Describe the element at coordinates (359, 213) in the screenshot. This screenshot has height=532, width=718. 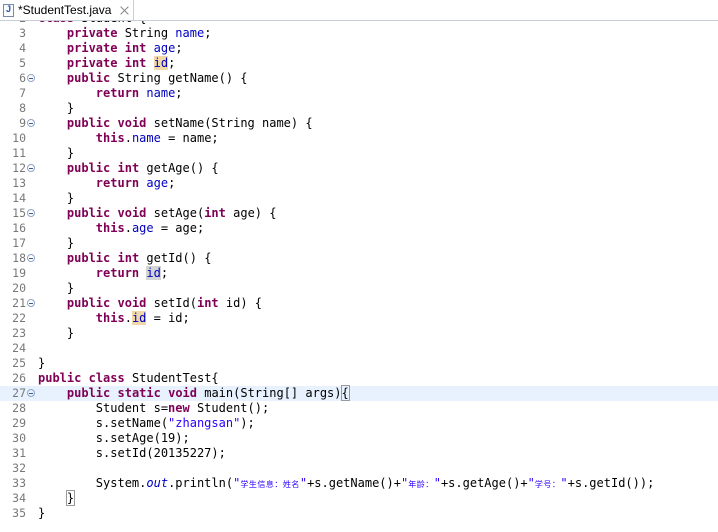
I see `code-line: 15 public void setAge(int age) {` at that location.